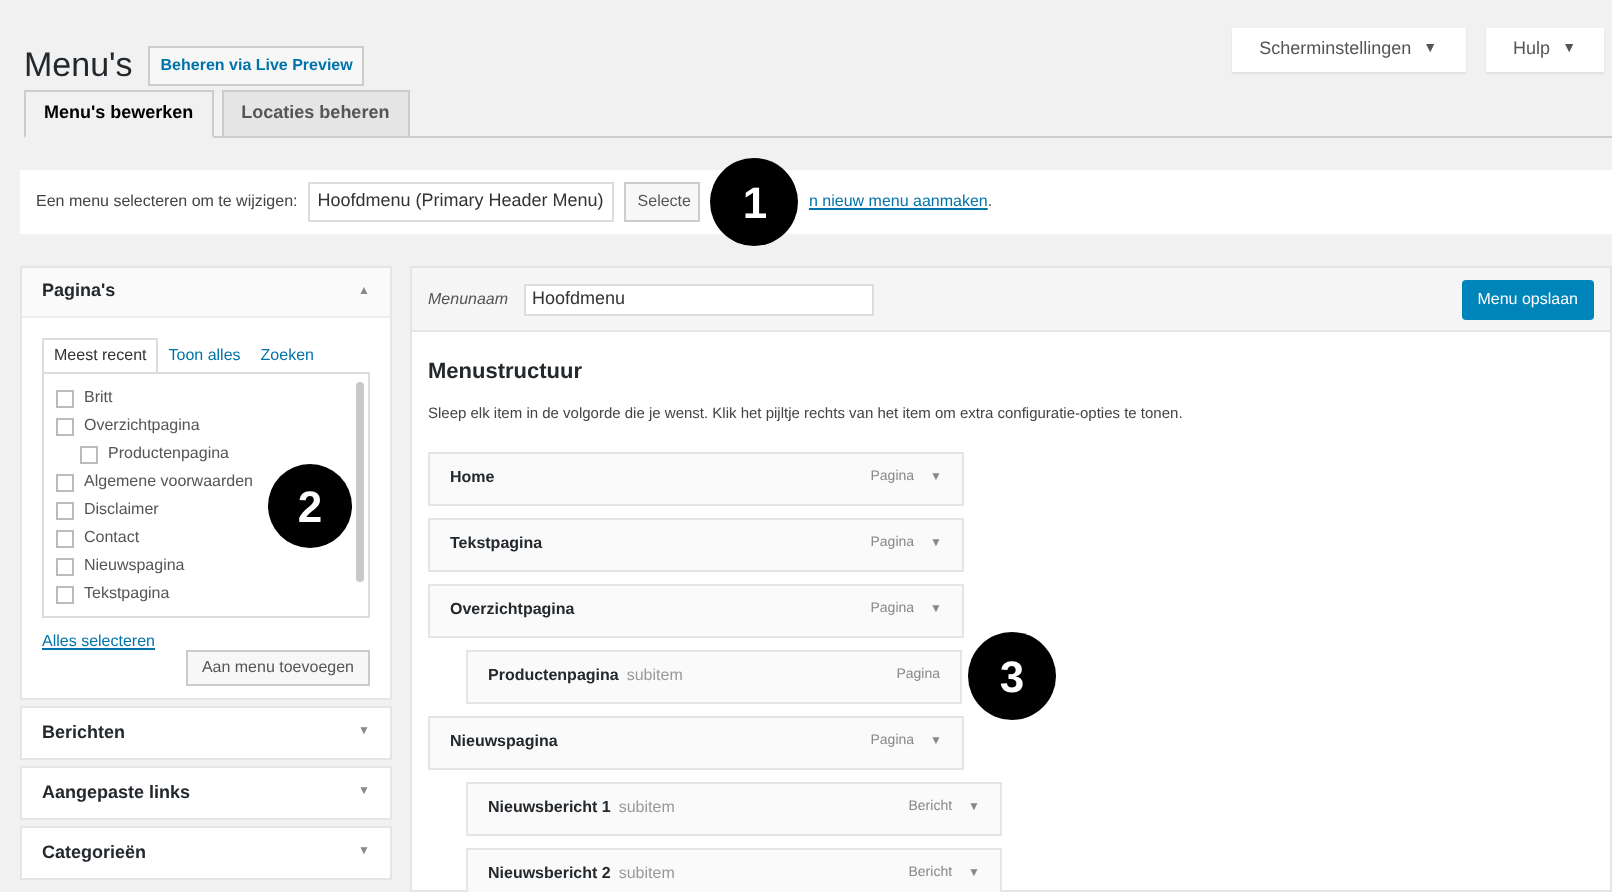 The image size is (1612, 892). What do you see at coordinates (549, 808) in the screenshot?
I see `menu-item-title: Nieuwsbericht 1` at bounding box center [549, 808].